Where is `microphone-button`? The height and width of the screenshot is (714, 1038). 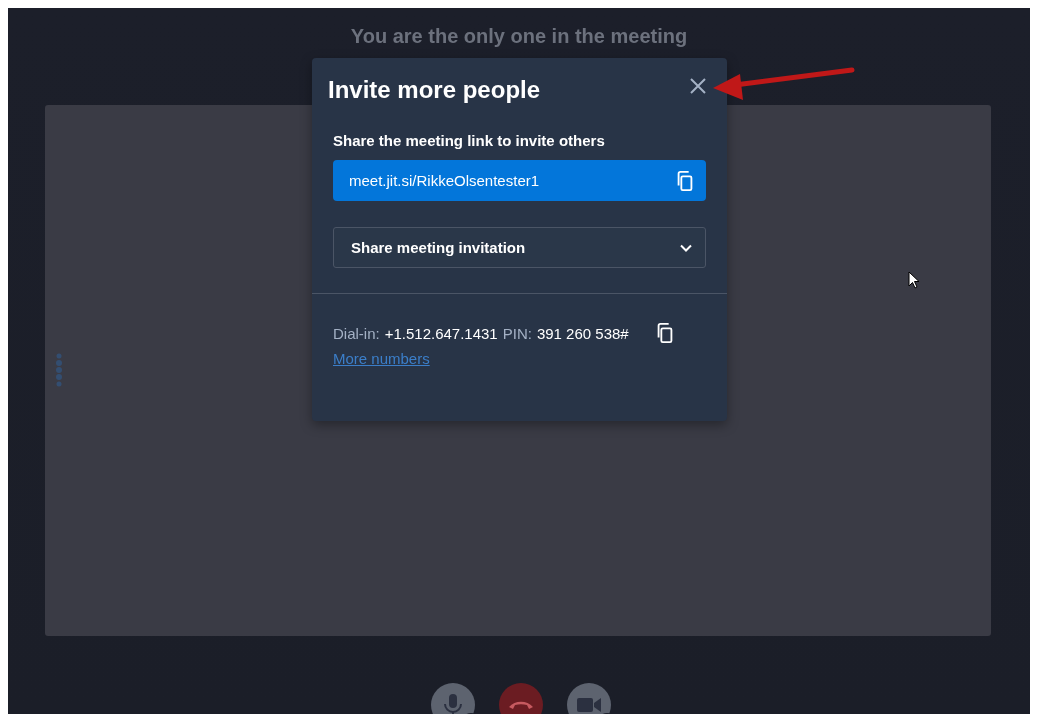 microphone-button is located at coordinates (453, 698).